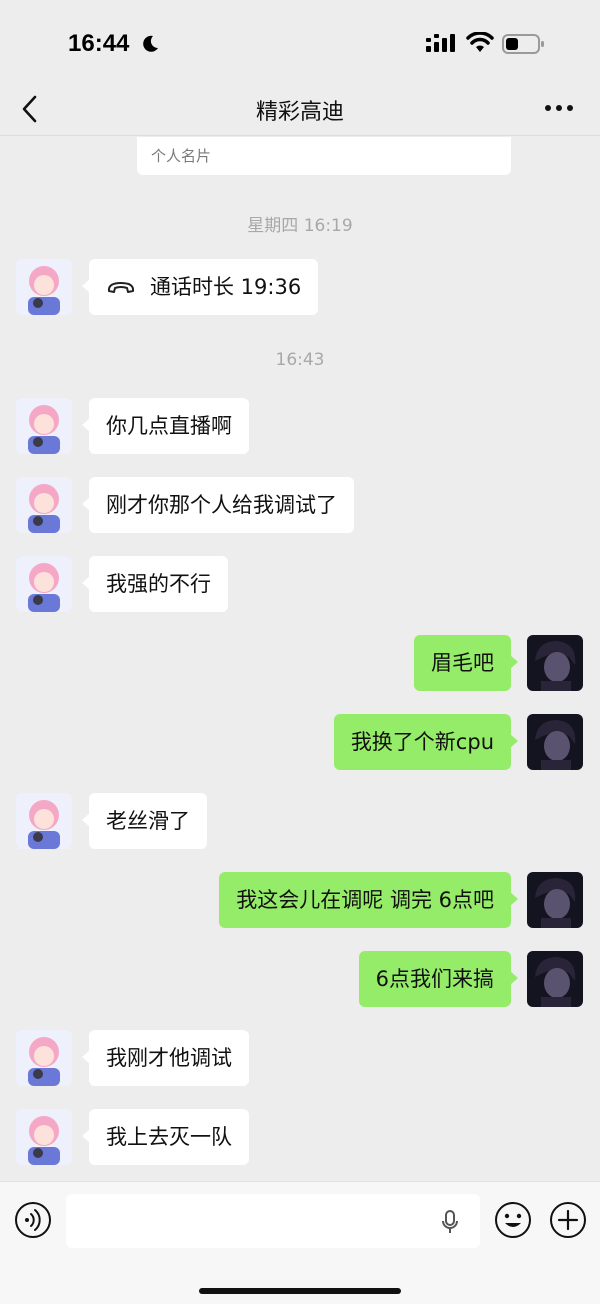 Image resolution: width=600 pixels, height=1304 pixels. I want to click on call-message: 通话时长 19:36, so click(200, 287).